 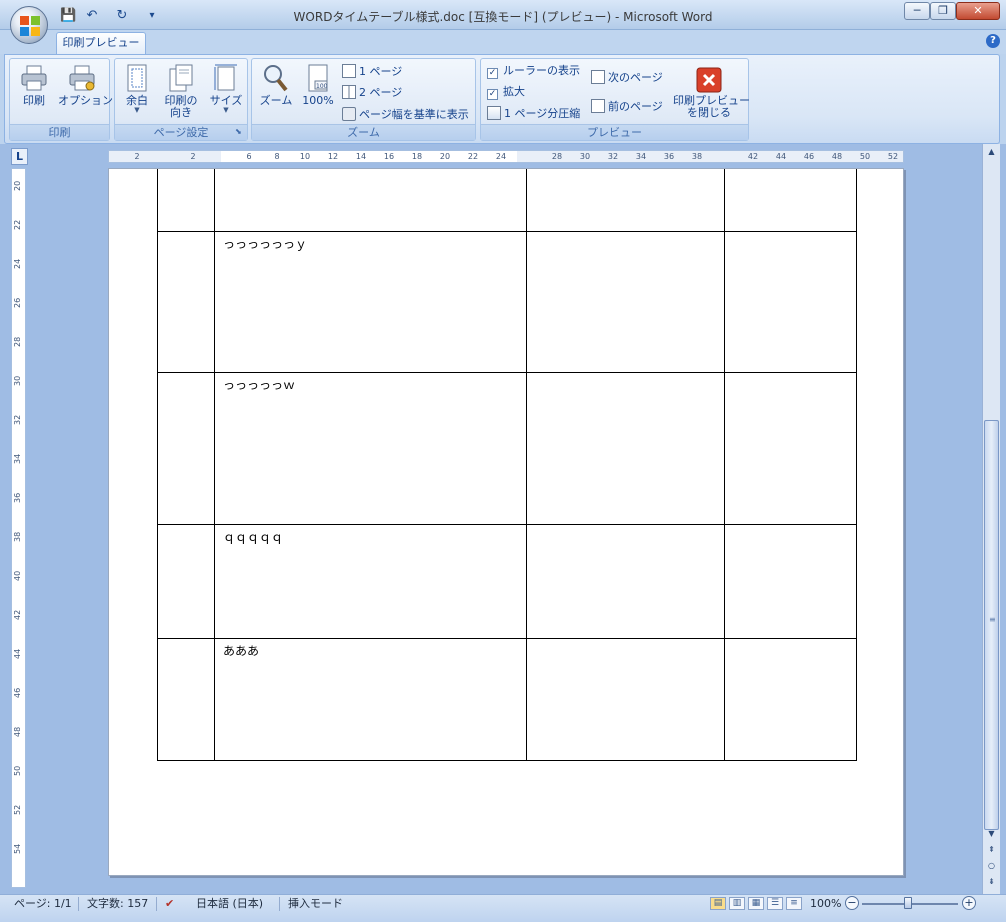 What do you see at coordinates (775, 903) in the screenshot?
I see `outline-view-icon: ☰` at bounding box center [775, 903].